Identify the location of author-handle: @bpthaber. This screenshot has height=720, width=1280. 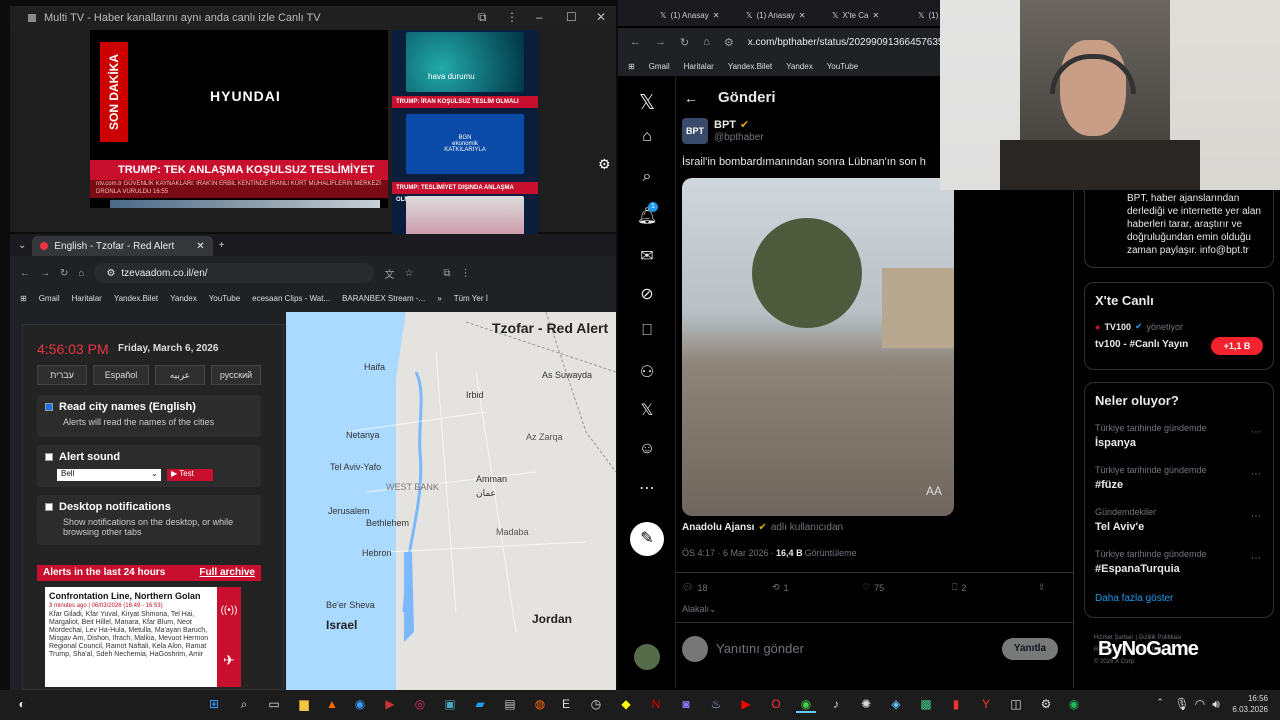
(739, 137).